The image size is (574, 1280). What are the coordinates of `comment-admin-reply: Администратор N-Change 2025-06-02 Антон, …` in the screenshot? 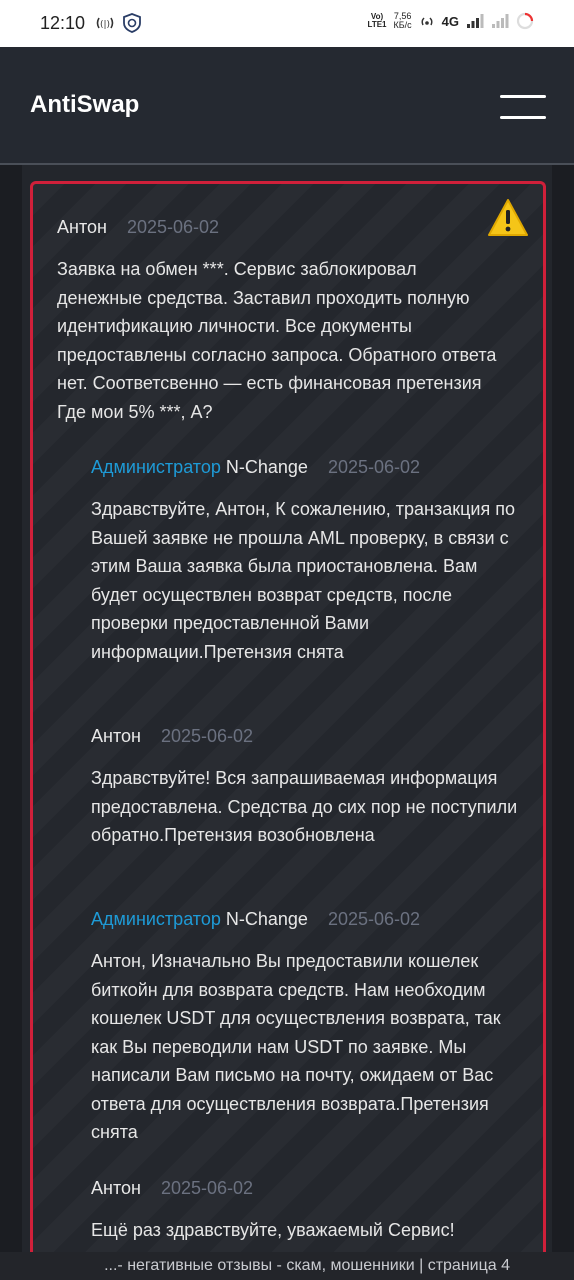 It's located at (311, 1028).